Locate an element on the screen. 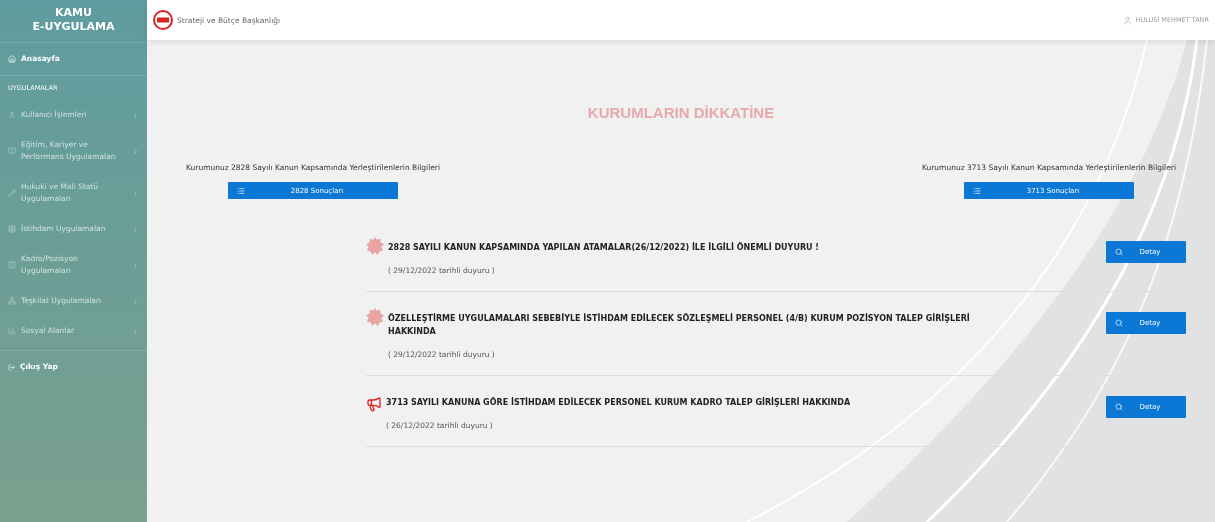 The width and height of the screenshot is (1215, 522). announcement-title: 3713 SAYILI KANUNA GÖRE İSTİHDAM EDİLECEK PERSONEL KURUM KADRO TALEP GİRİŞLERİ HAKKINDA is located at coordinates (682, 402).